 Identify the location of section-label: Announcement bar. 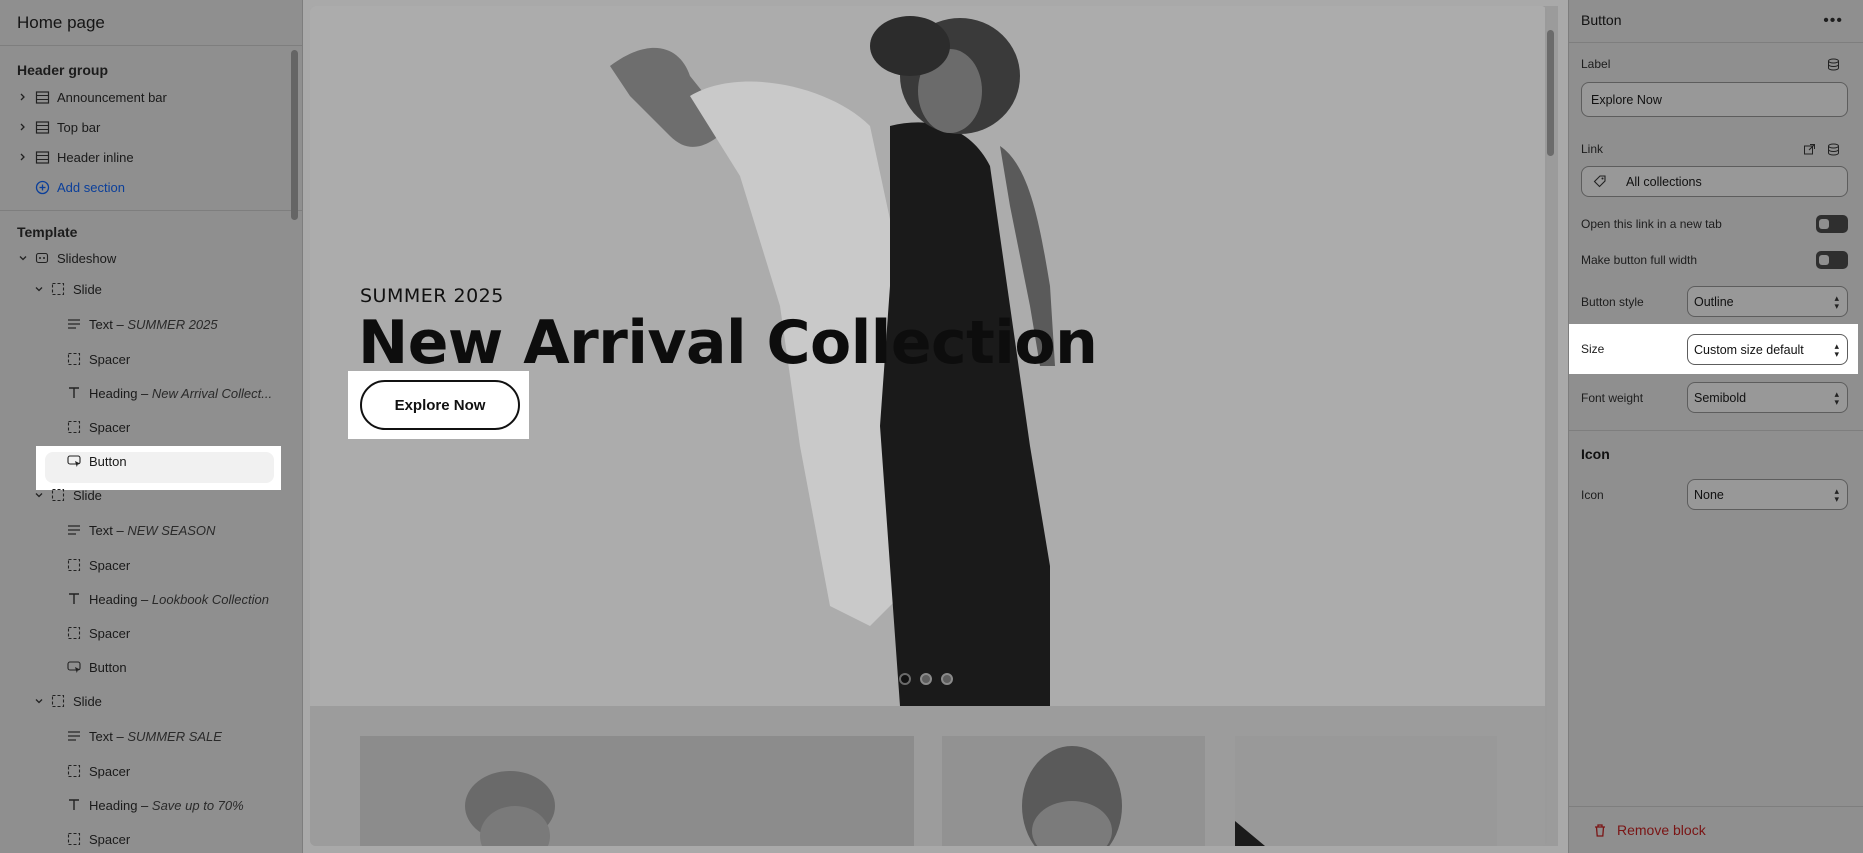
(112, 97).